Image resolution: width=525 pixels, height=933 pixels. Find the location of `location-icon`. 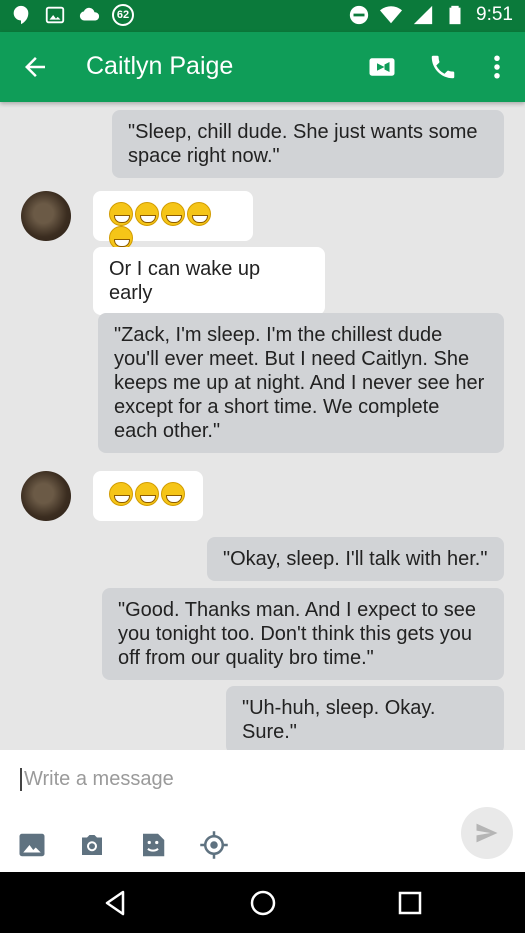

location-icon is located at coordinates (214, 845).